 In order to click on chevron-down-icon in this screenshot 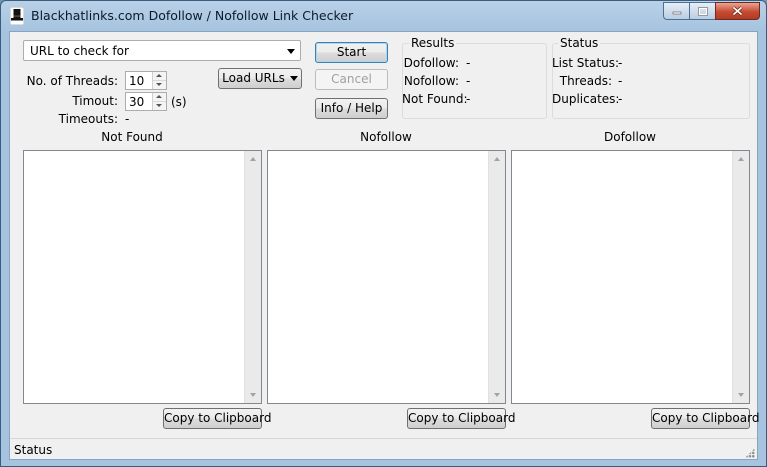, I will do `click(291, 51)`.